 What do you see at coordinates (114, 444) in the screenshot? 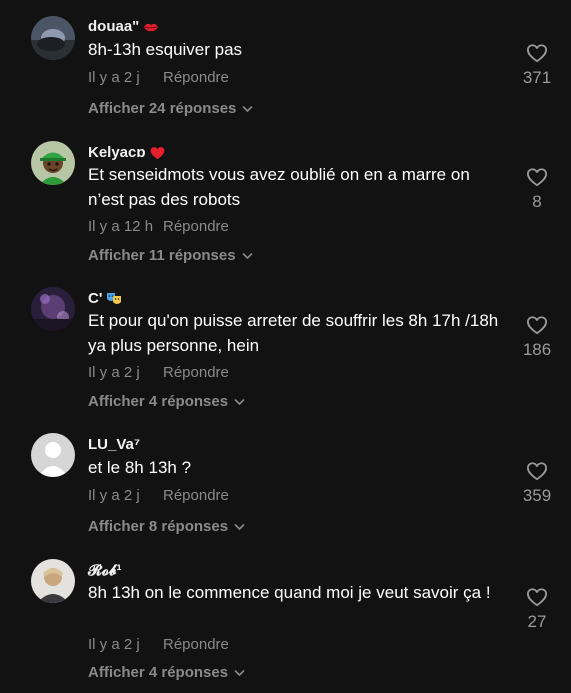
I see `username: LU_Va⁷` at bounding box center [114, 444].